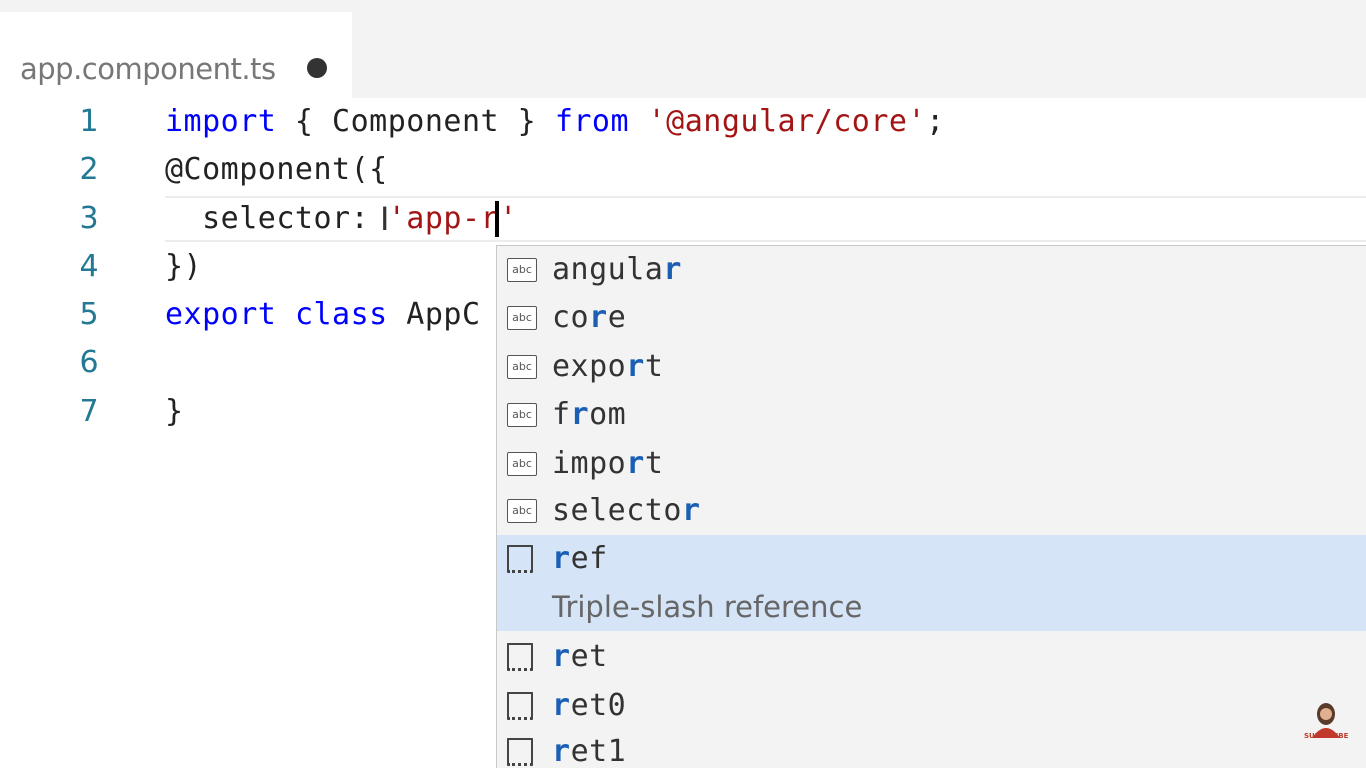 Image resolution: width=1366 pixels, height=768 pixels. What do you see at coordinates (931, 367) in the screenshot?
I see `suggestion-item-export: abc export` at bounding box center [931, 367].